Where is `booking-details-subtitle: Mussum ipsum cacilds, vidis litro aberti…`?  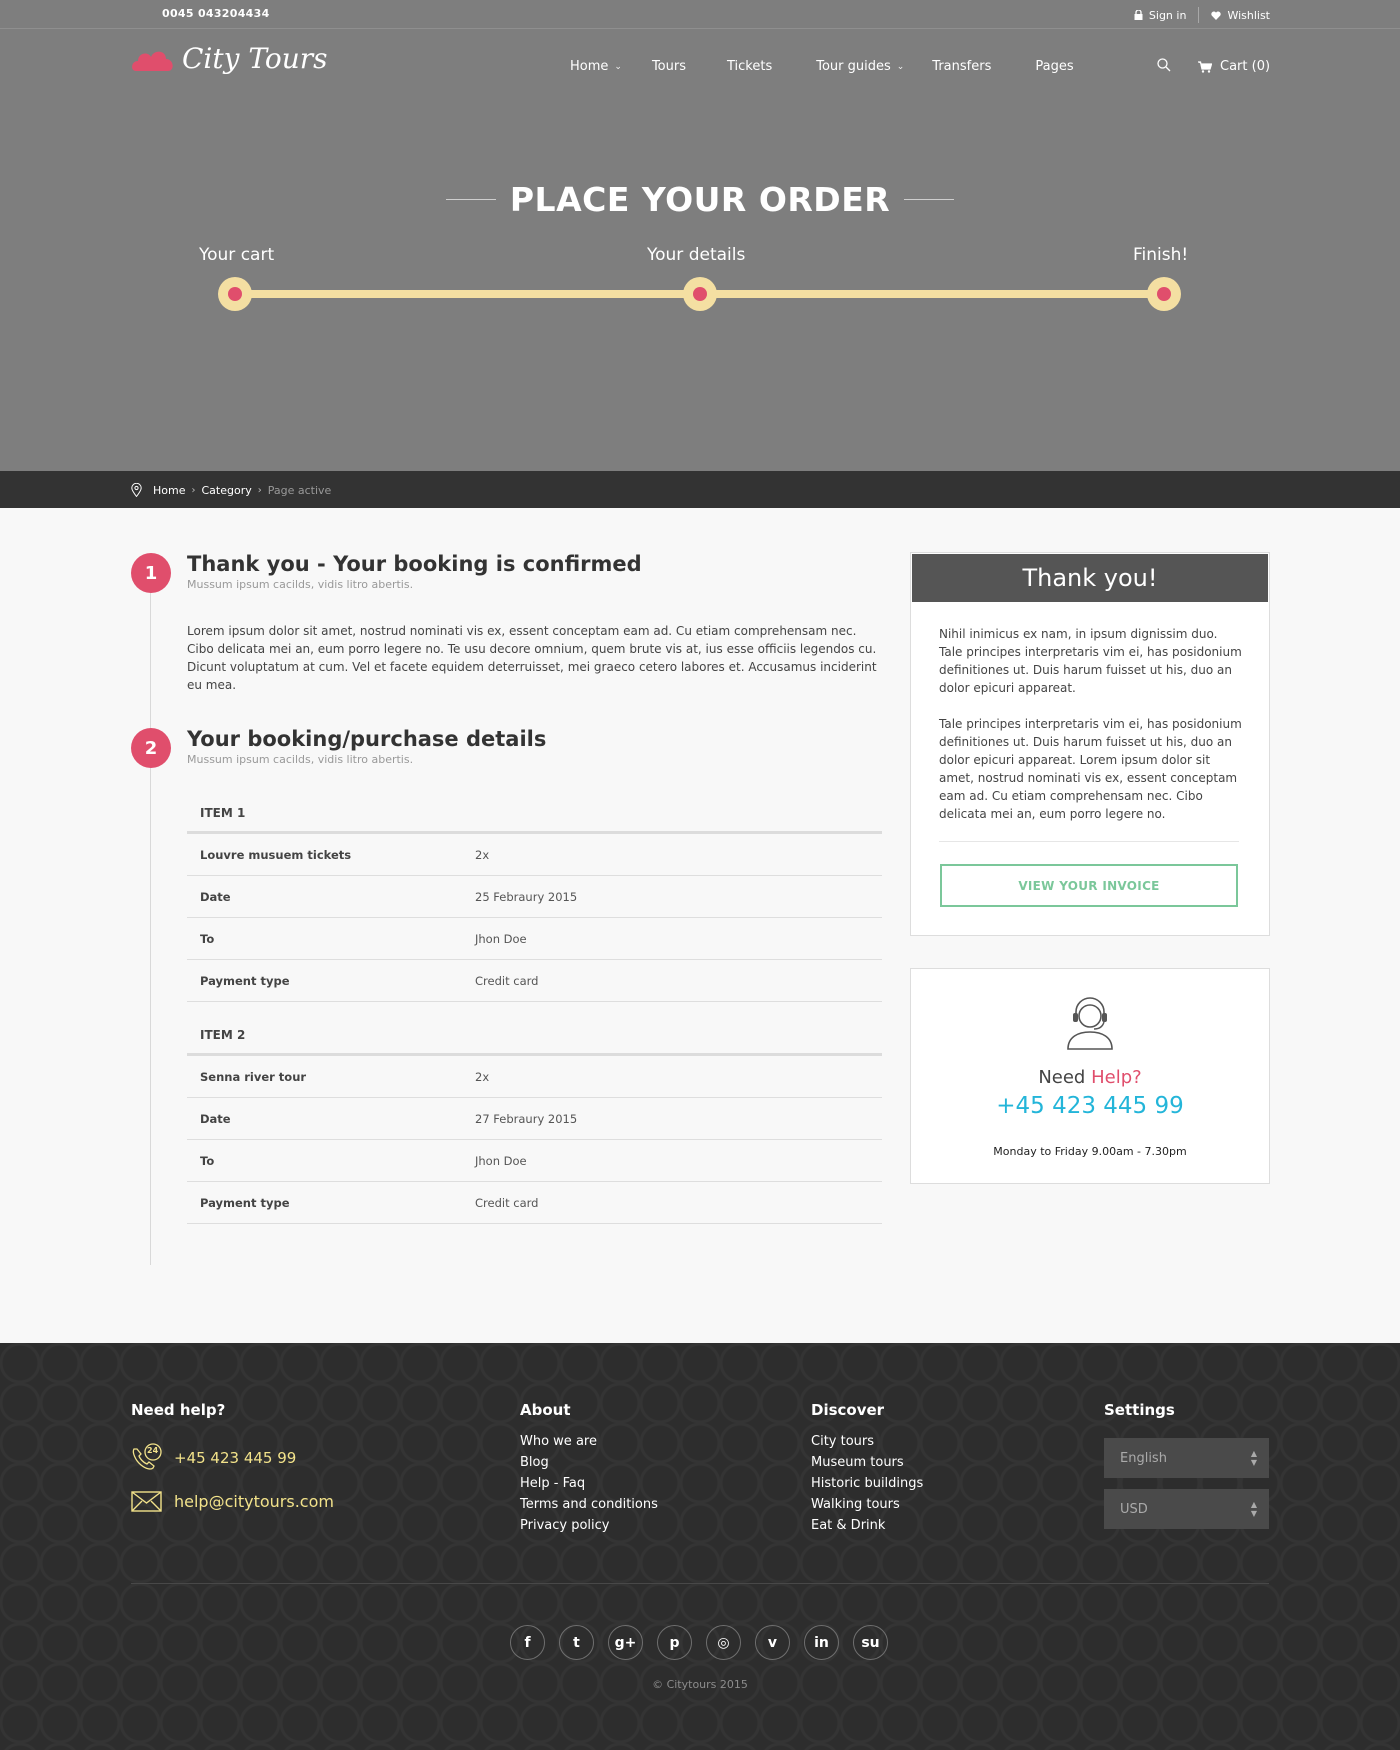
booking-details-subtitle: Mussum ipsum cacilds, vidis litro aberti… is located at coordinates (300, 759).